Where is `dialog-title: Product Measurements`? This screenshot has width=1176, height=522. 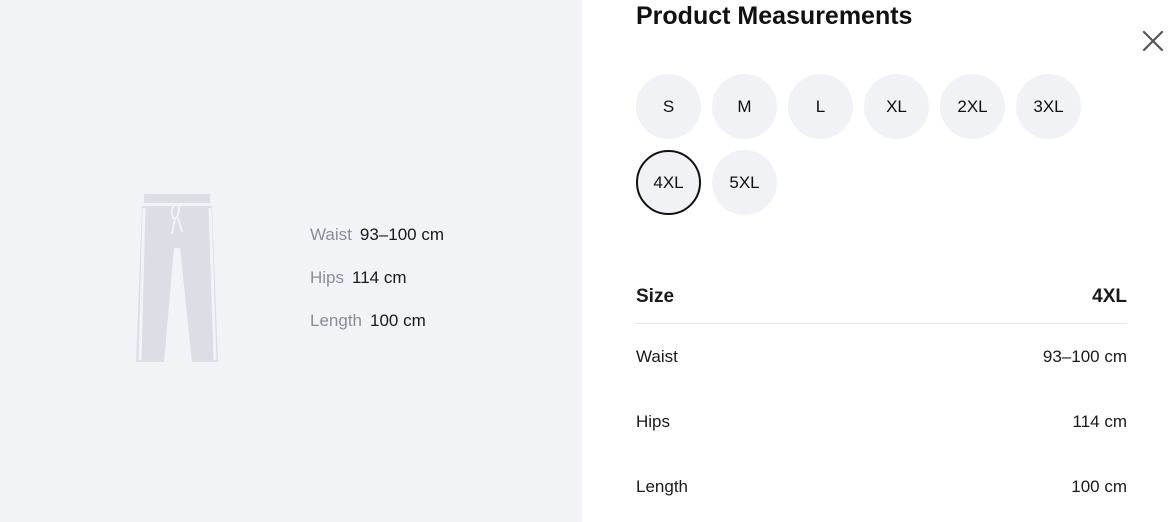
dialog-title: Product Measurements is located at coordinates (774, 16).